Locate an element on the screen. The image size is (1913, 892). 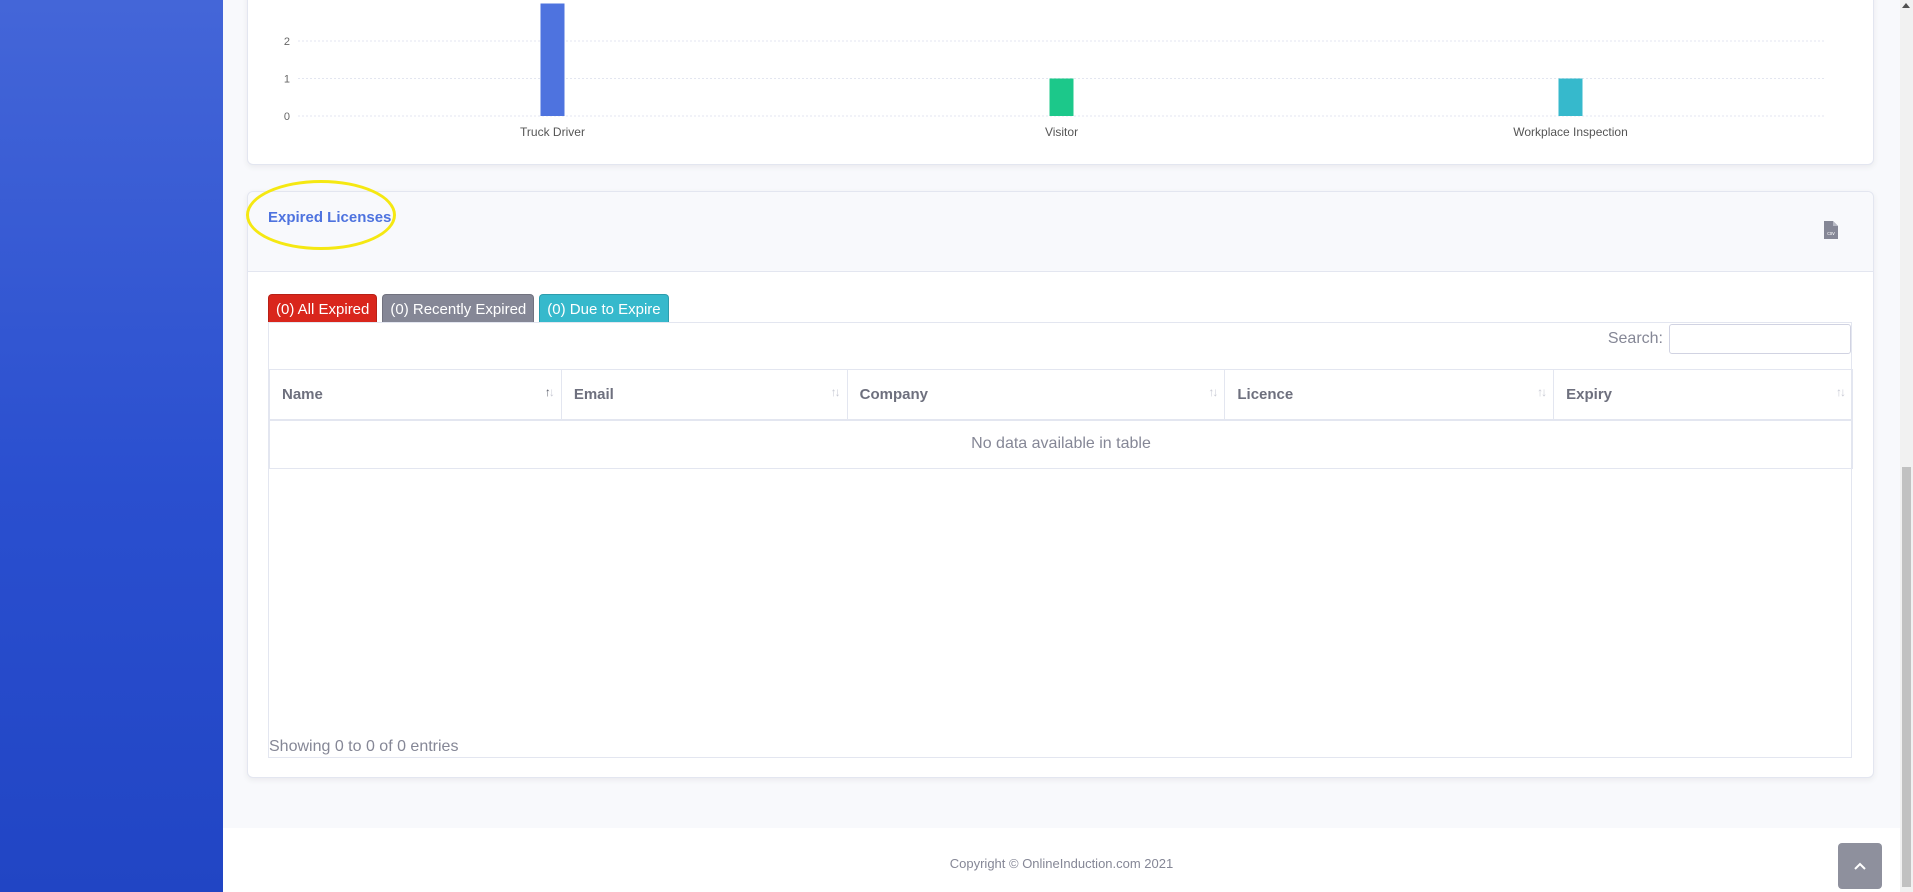
search-wrap: Search: is located at coordinates (1729, 339).